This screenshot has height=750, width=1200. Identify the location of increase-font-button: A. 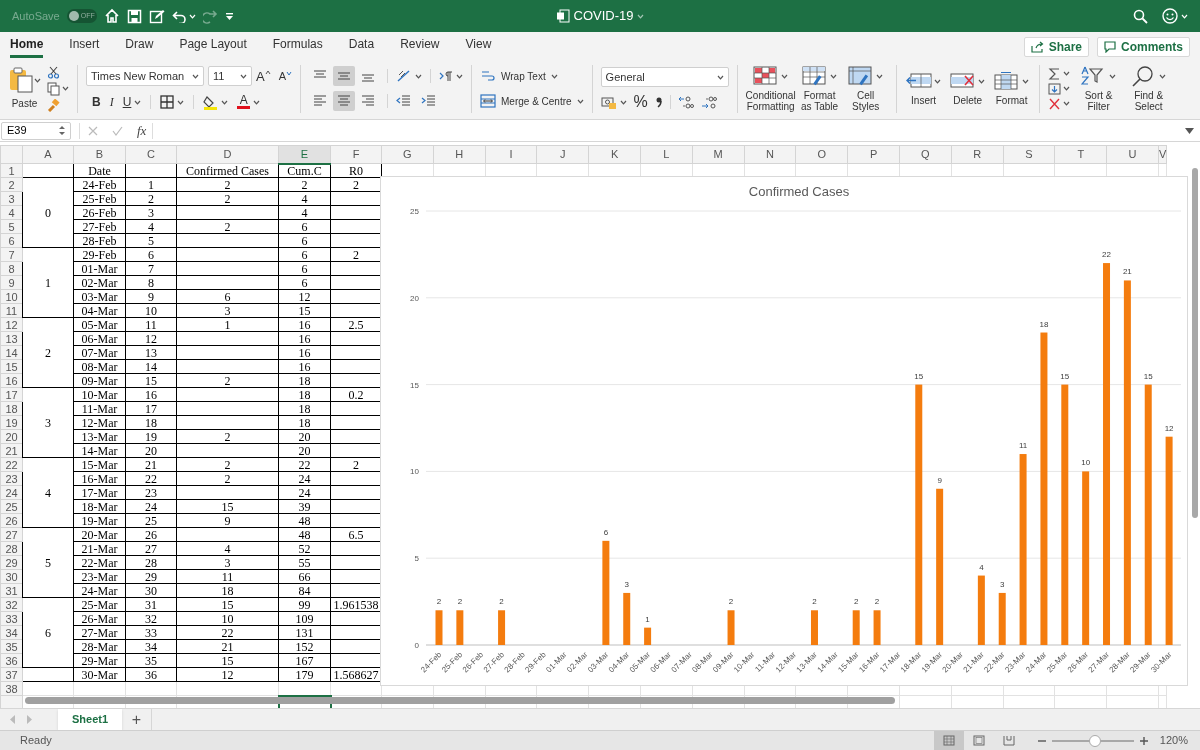
(263, 76).